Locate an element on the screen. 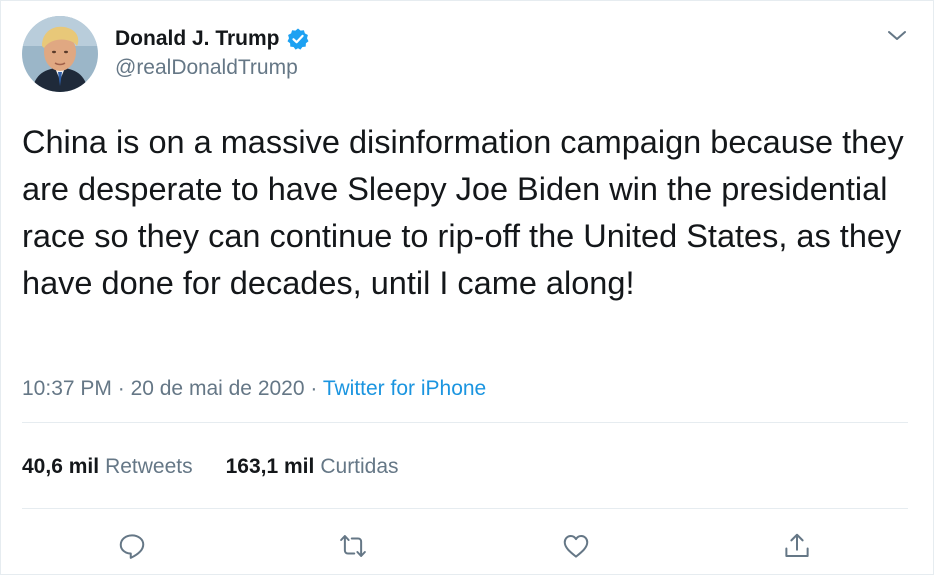 The image size is (934, 575). chevron-down-icon is located at coordinates (897, 36).